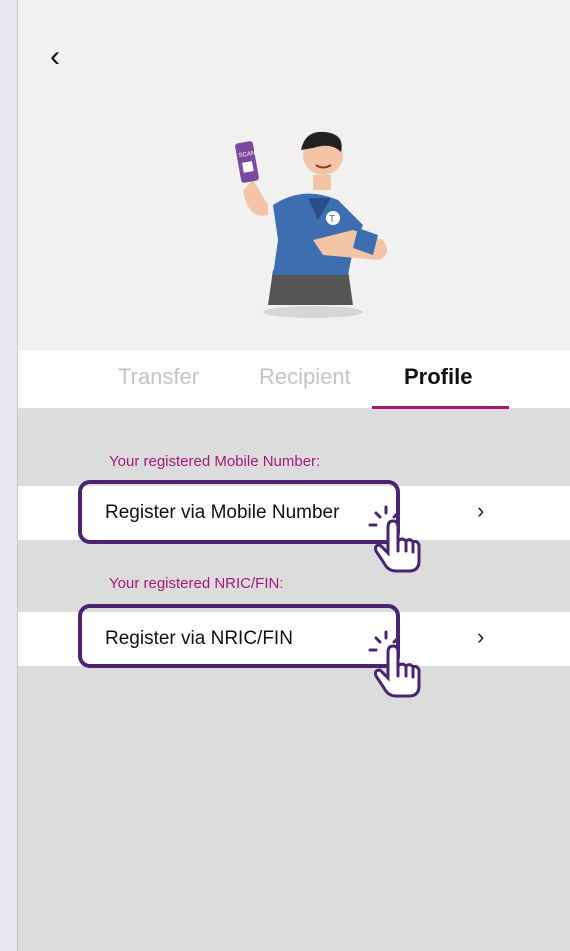 The height and width of the screenshot is (951, 570). I want to click on tab-bar: Transfer Recipient Profile, so click(294, 379).